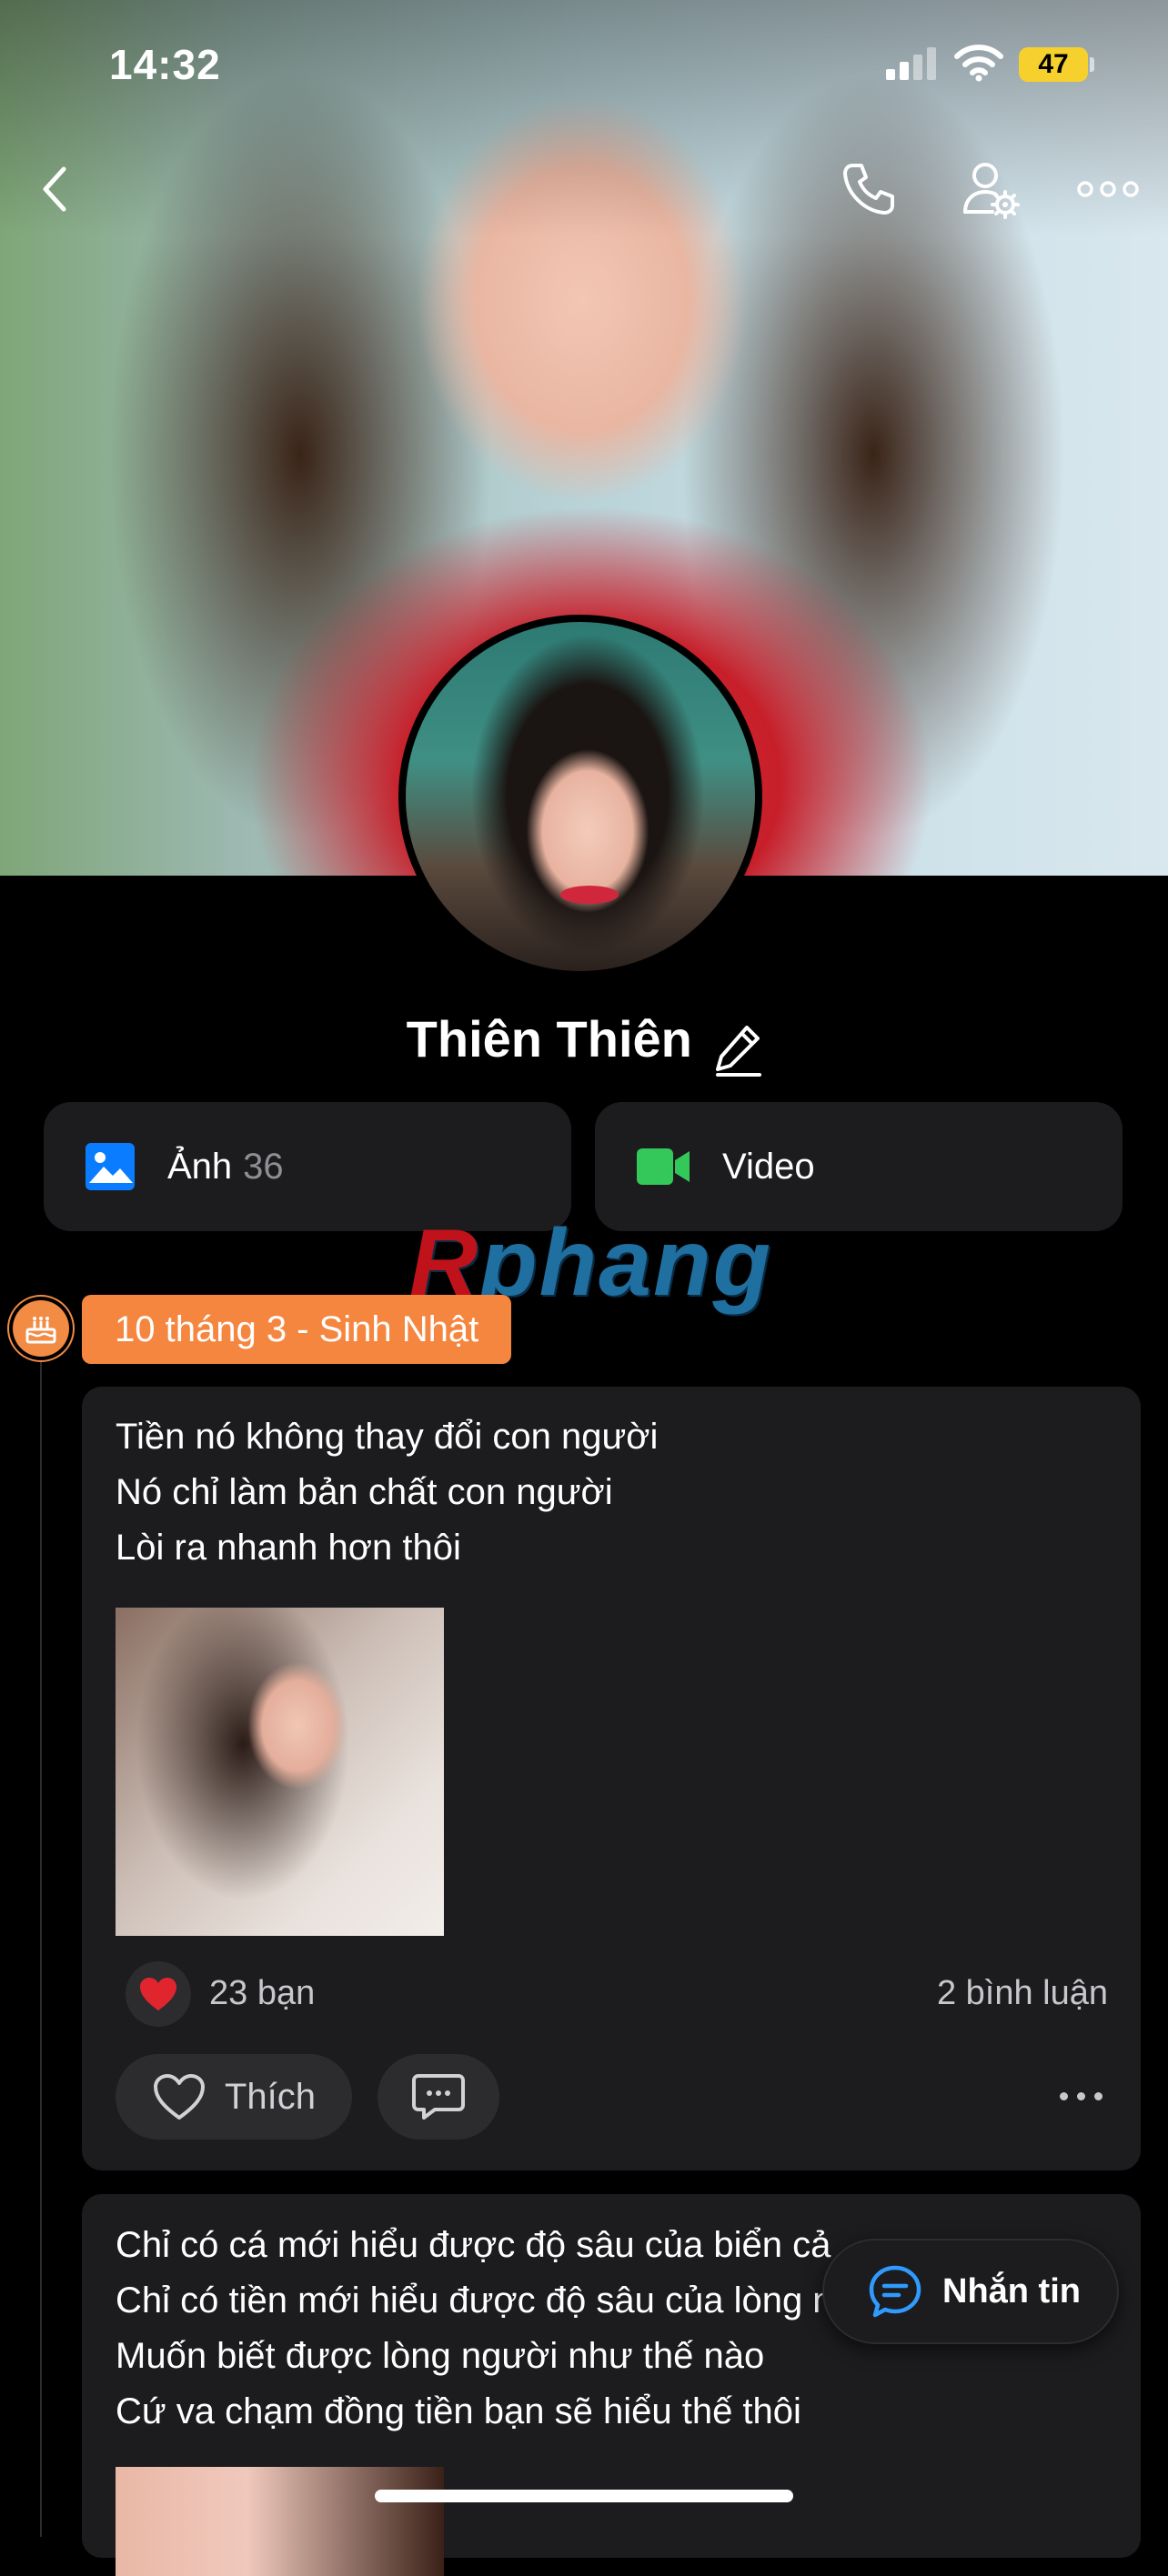  What do you see at coordinates (768, 1166) in the screenshot?
I see `video-label: Video` at bounding box center [768, 1166].